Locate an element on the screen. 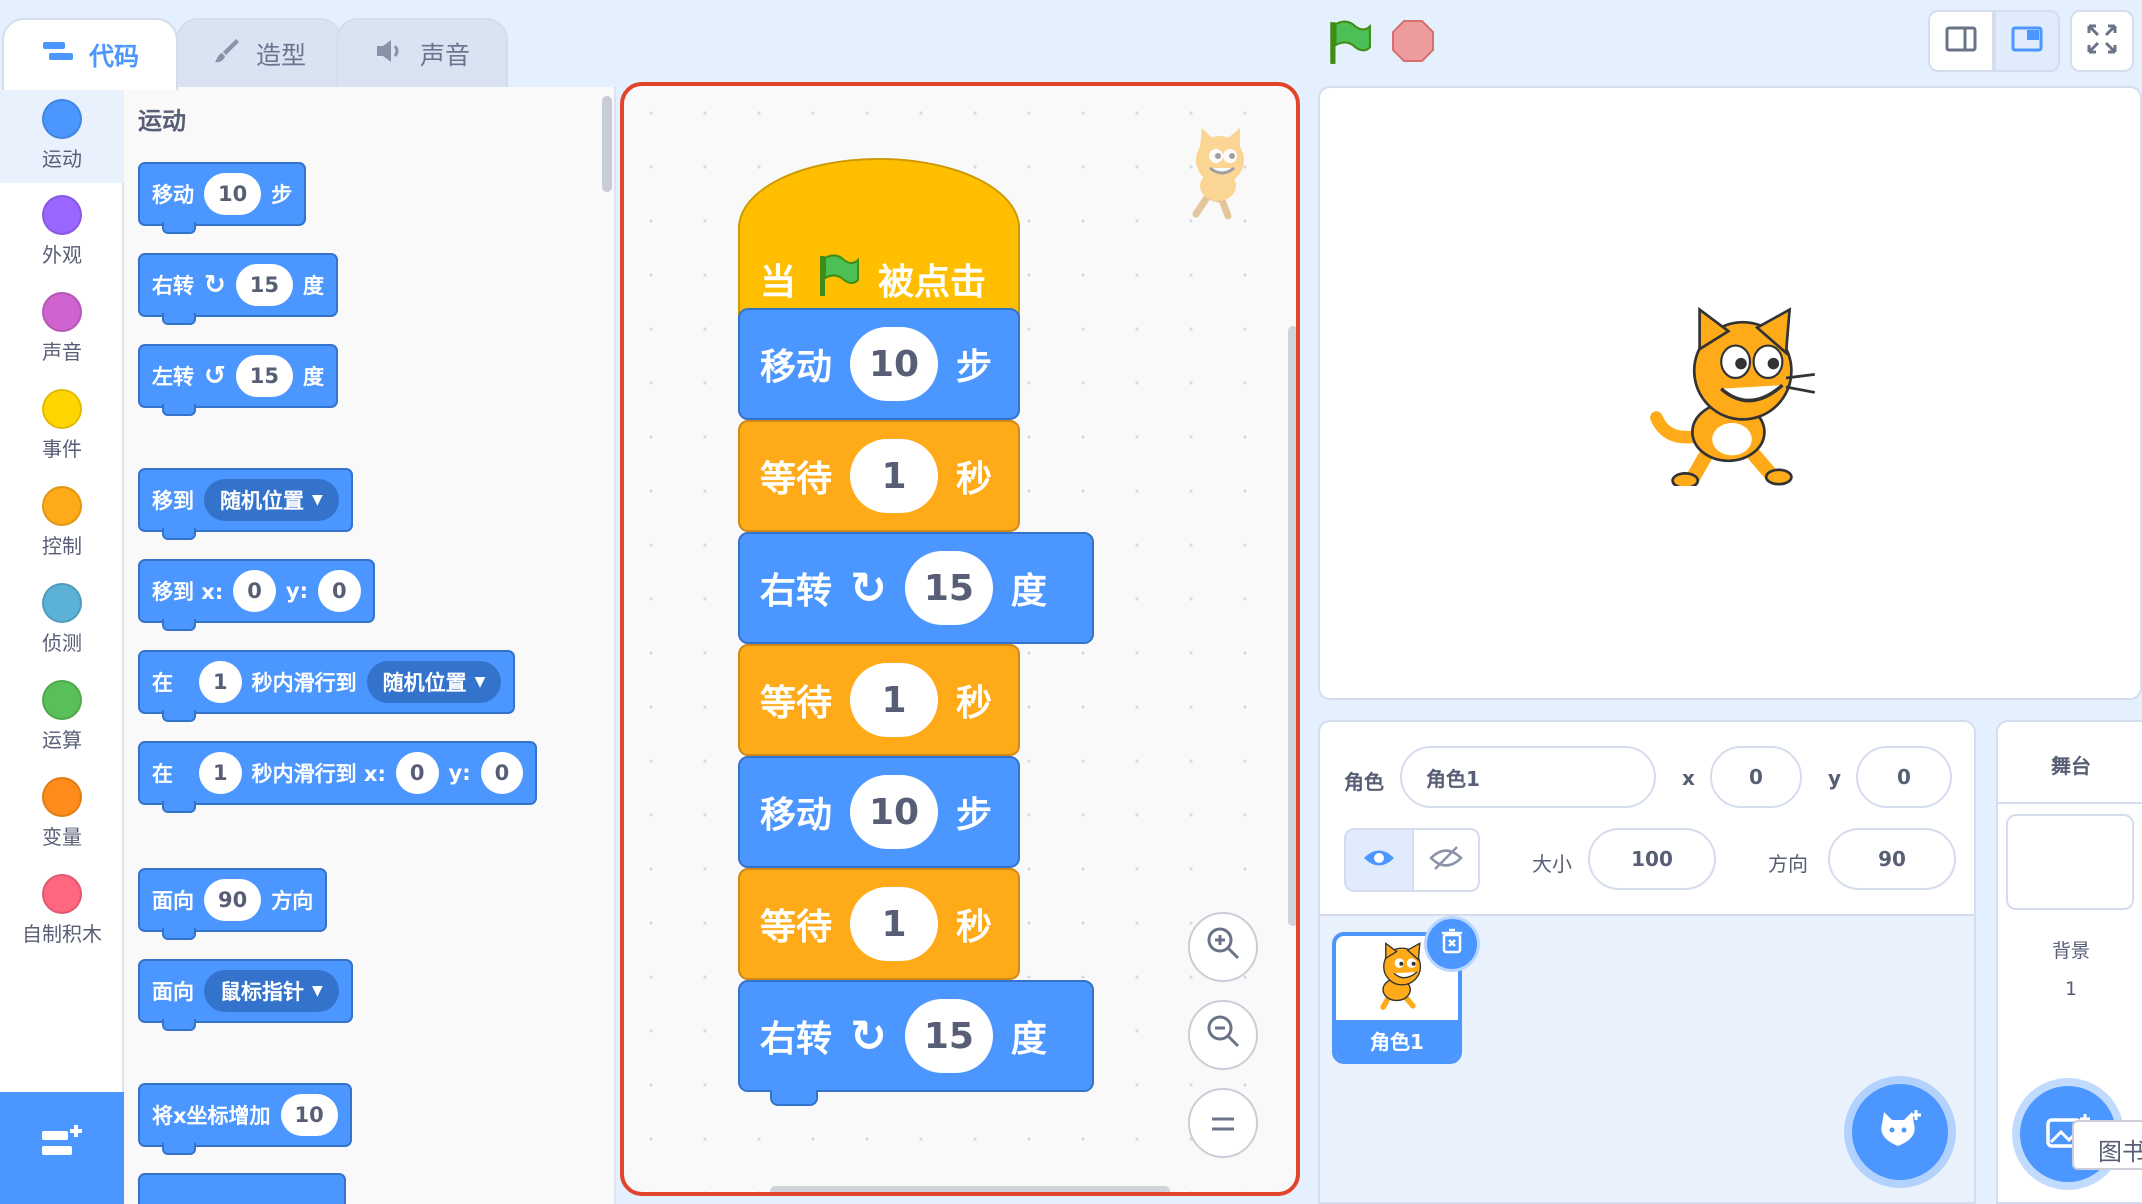 This screenshot has height=1204, width=2142. x-input: 0 is located at coordinates (1756, 777).